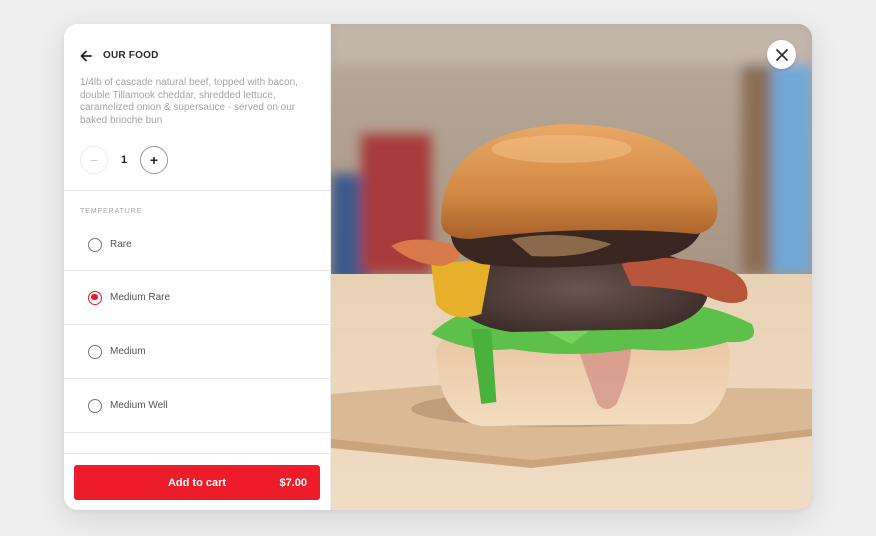  I want to click on quantity-value: 1, so click(124, 160).